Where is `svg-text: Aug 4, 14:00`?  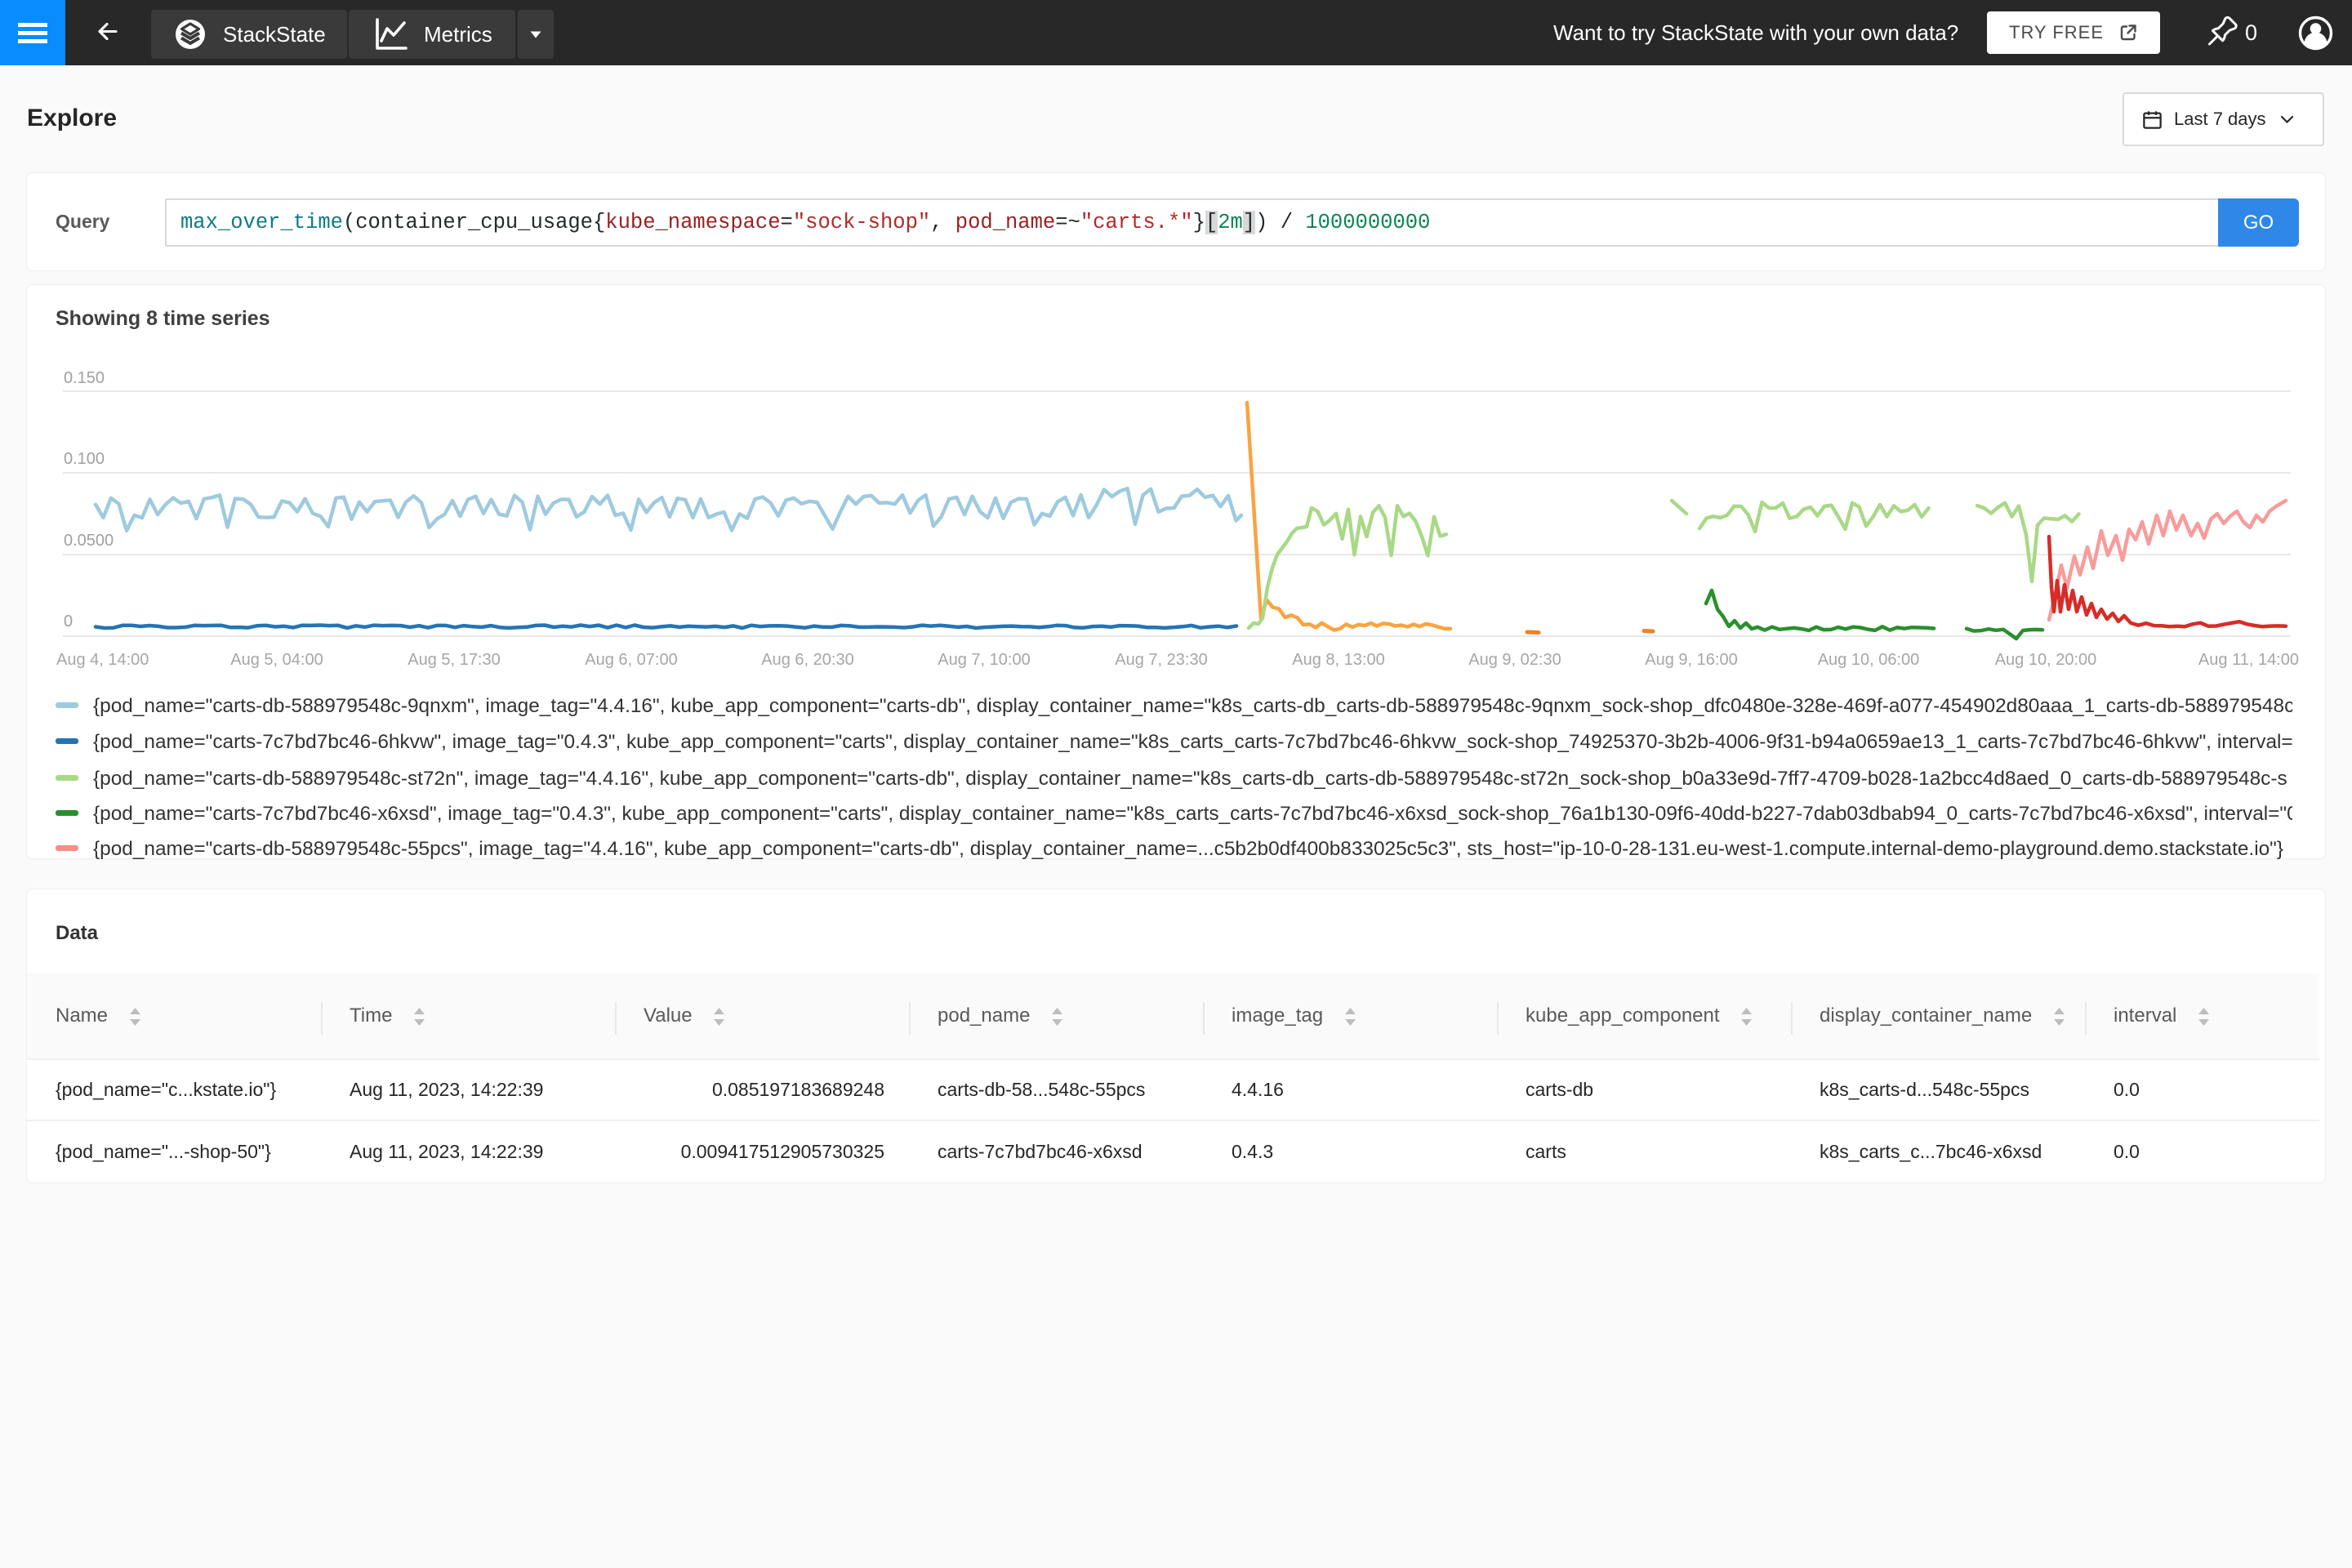 svg-text: Aug 4, 14:00 is located at coordinates (102, 660).